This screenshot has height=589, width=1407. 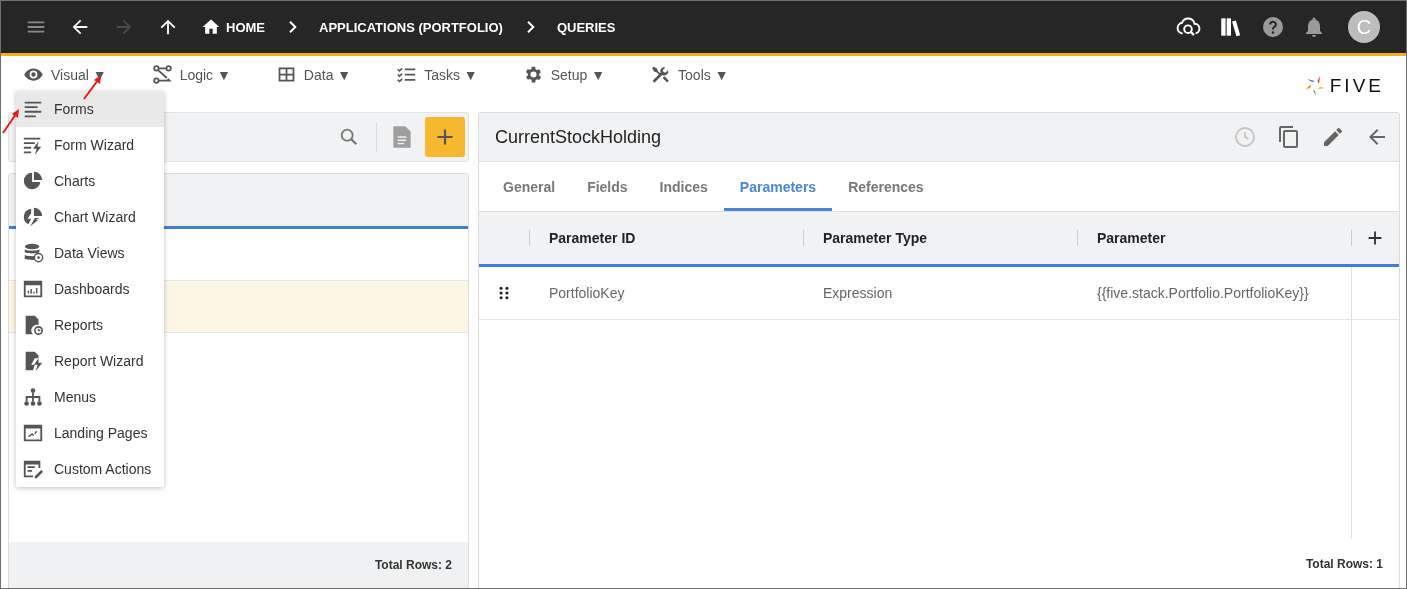 I want to click on column-header: Parameter ID, so click(x=592, y=238).